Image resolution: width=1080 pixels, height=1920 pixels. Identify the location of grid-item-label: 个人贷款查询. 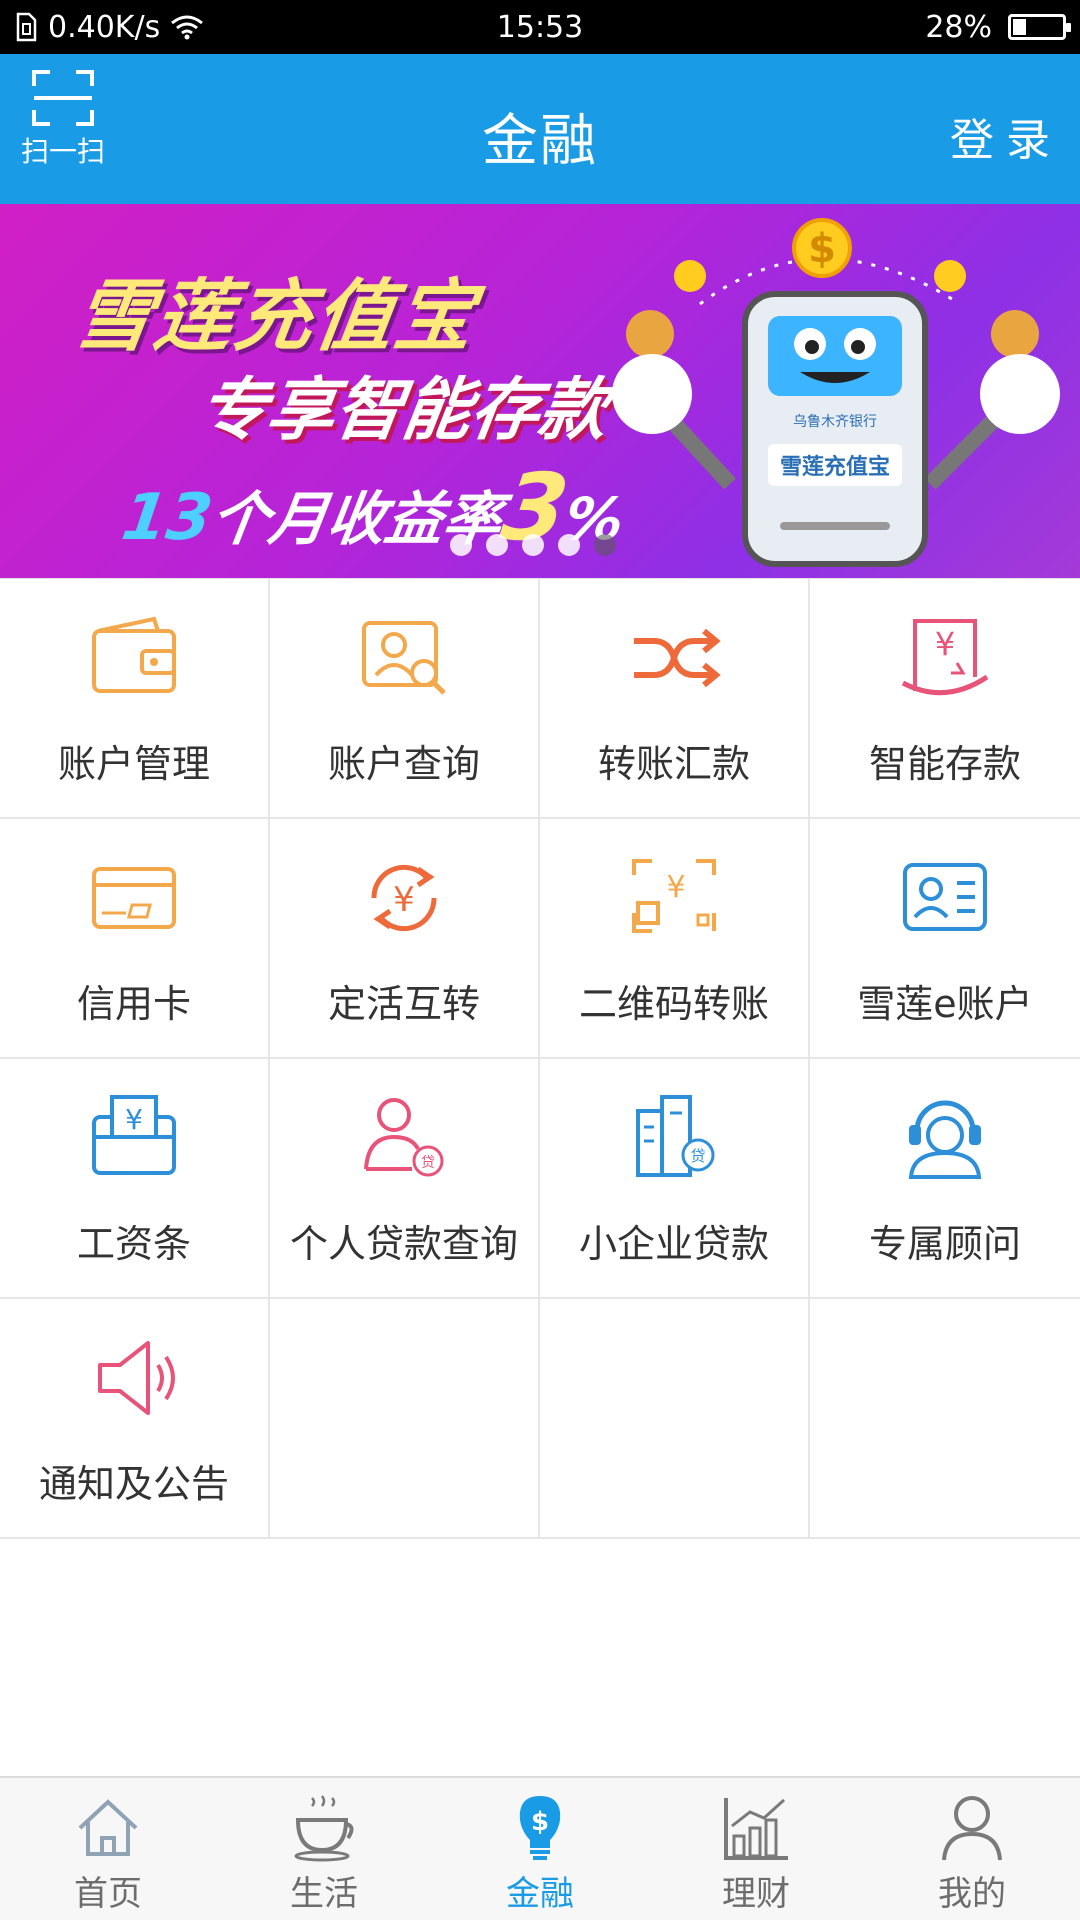
(403, 1244).